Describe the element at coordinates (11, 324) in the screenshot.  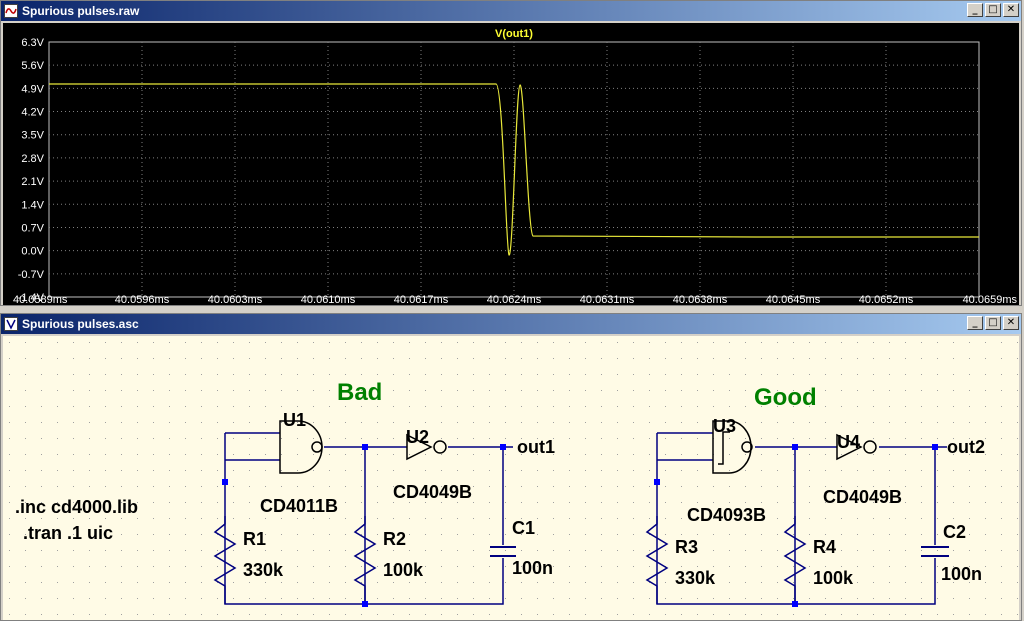
I see `schematic-app-icon` at that location.